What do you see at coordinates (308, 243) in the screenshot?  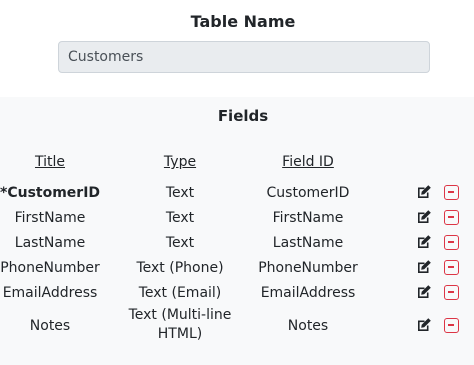 I see `field-id: LastName` at bounding box center [308, 243].